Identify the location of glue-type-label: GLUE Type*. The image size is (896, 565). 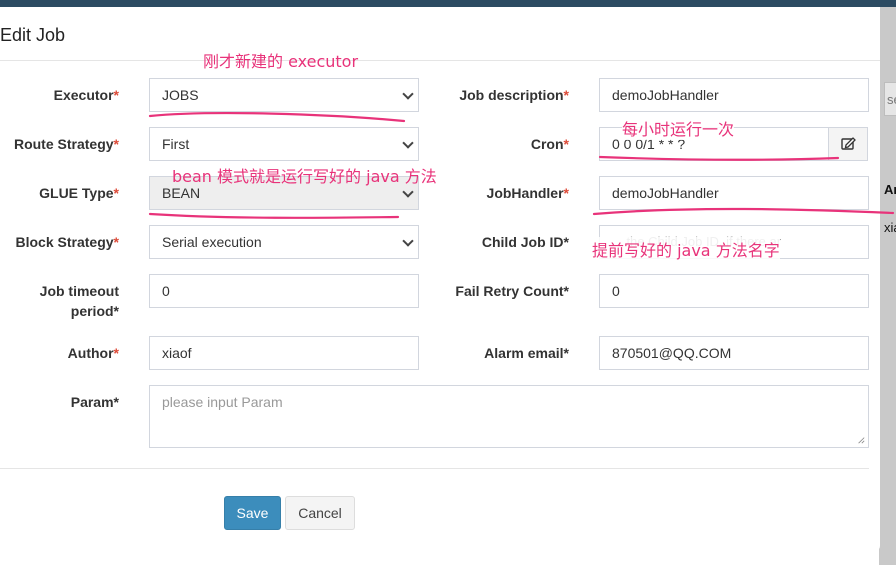
(79, 193).